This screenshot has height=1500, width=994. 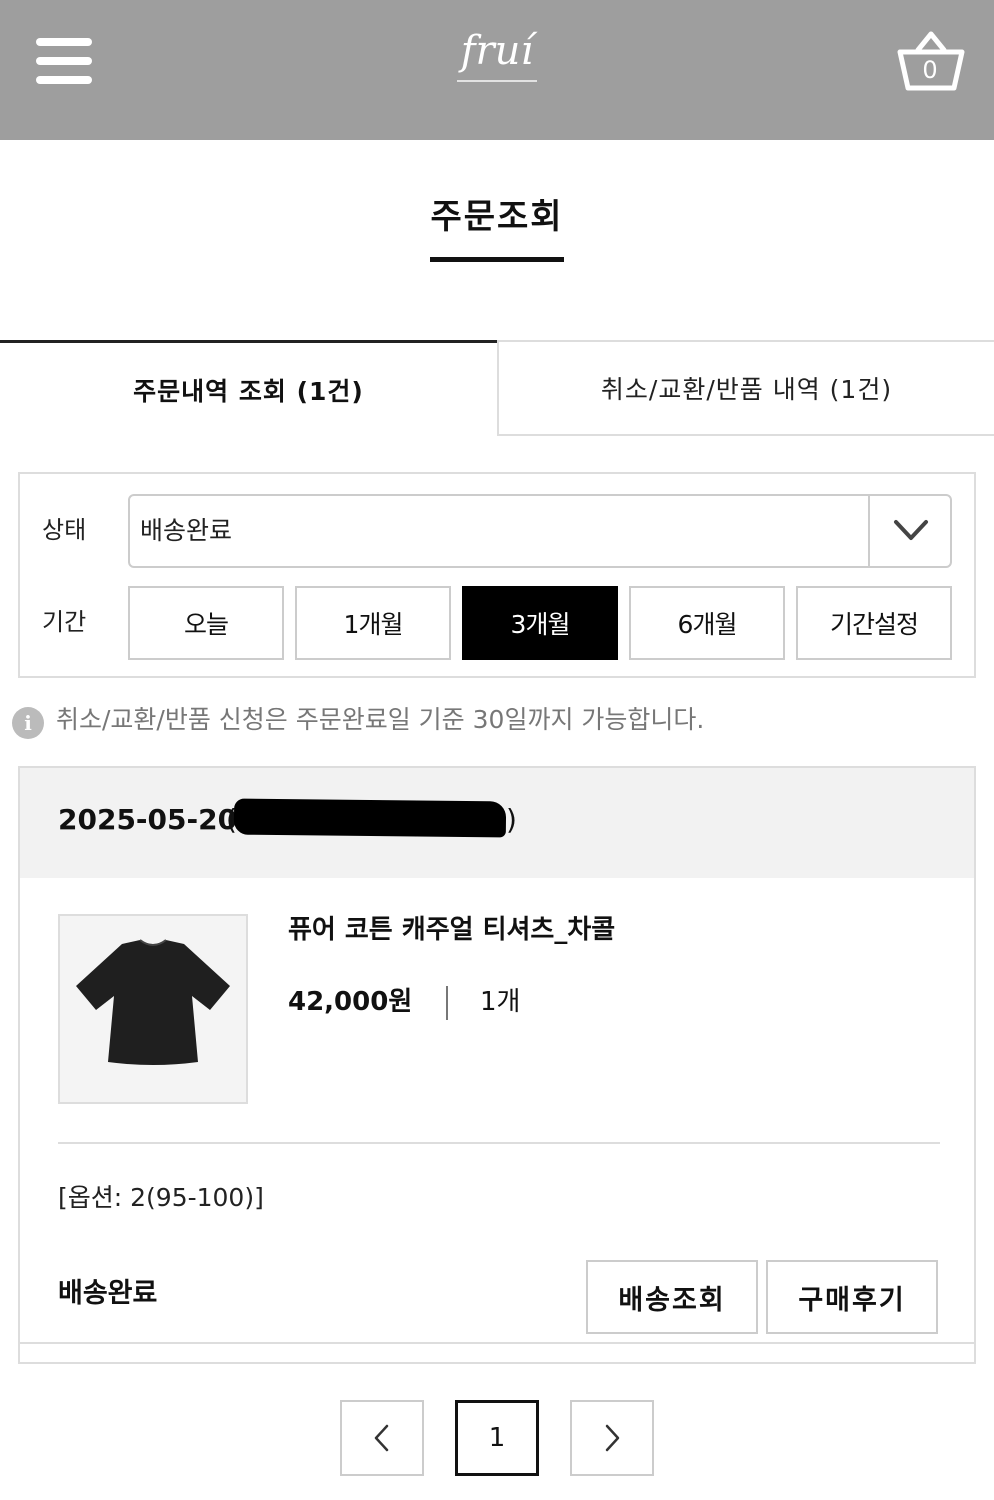 I want to click on period-6month-button: 6개월, so click(x=707, y=623).